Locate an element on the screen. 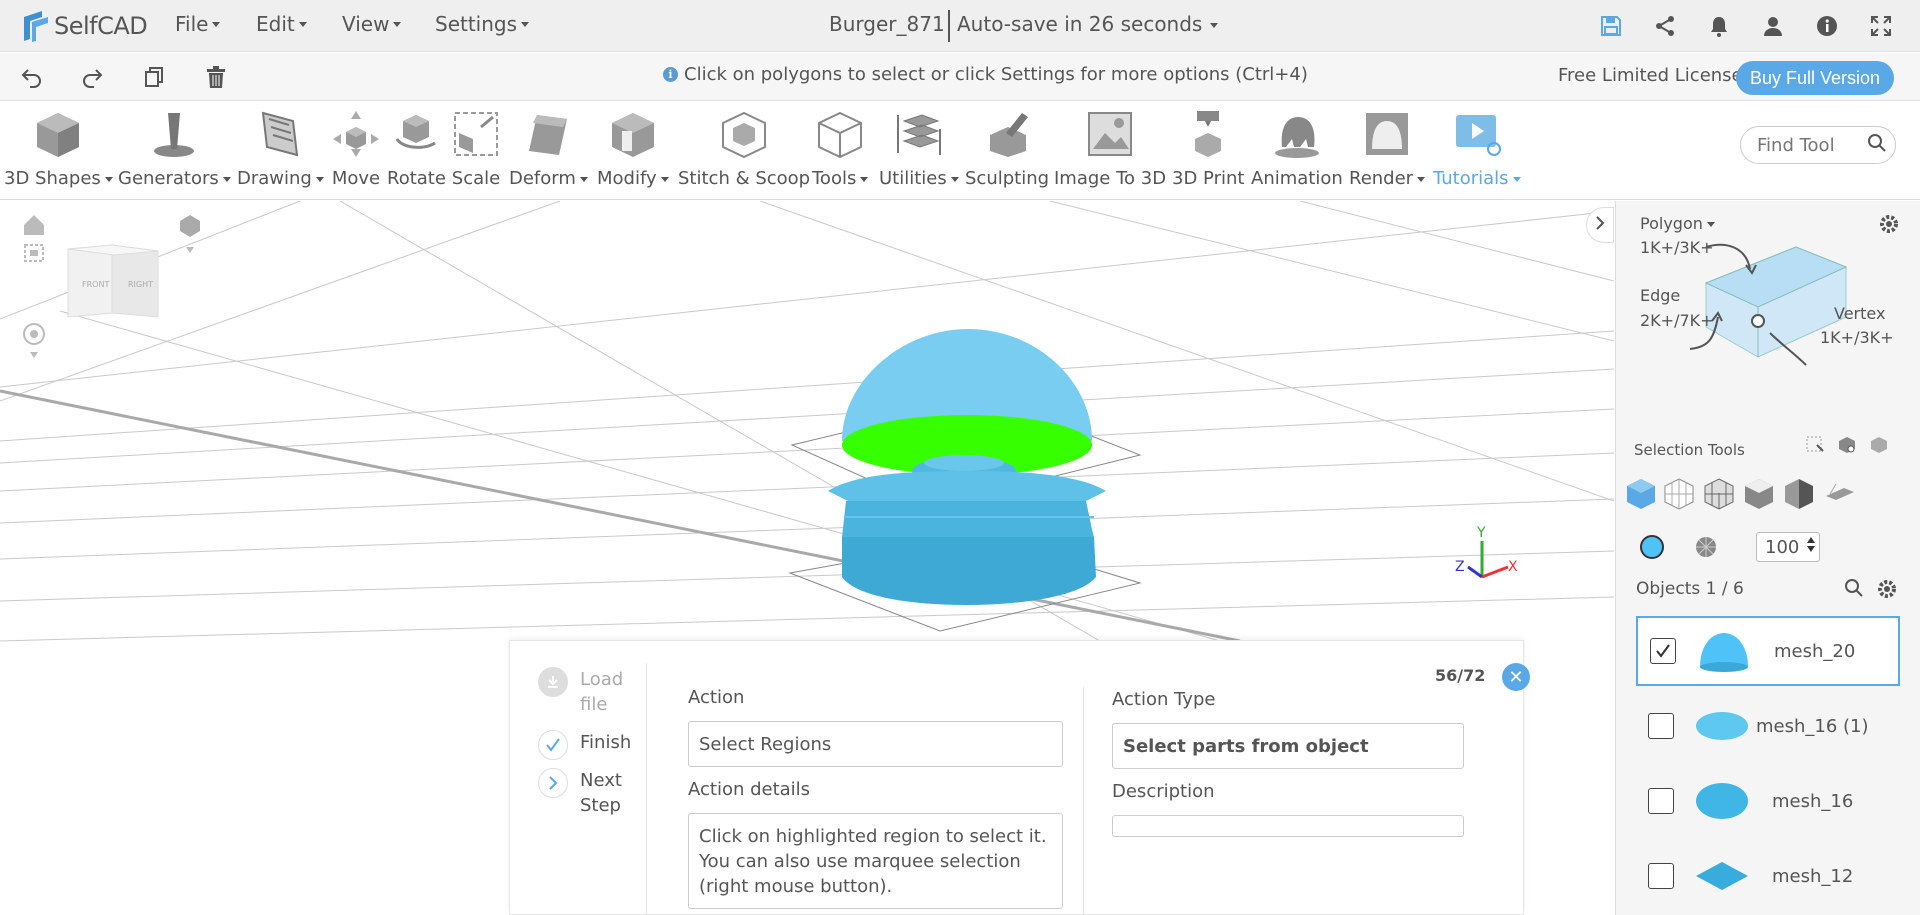  autosave-dropdown: Auto-save in 26 seconds is located at coordinates (1088, 24).